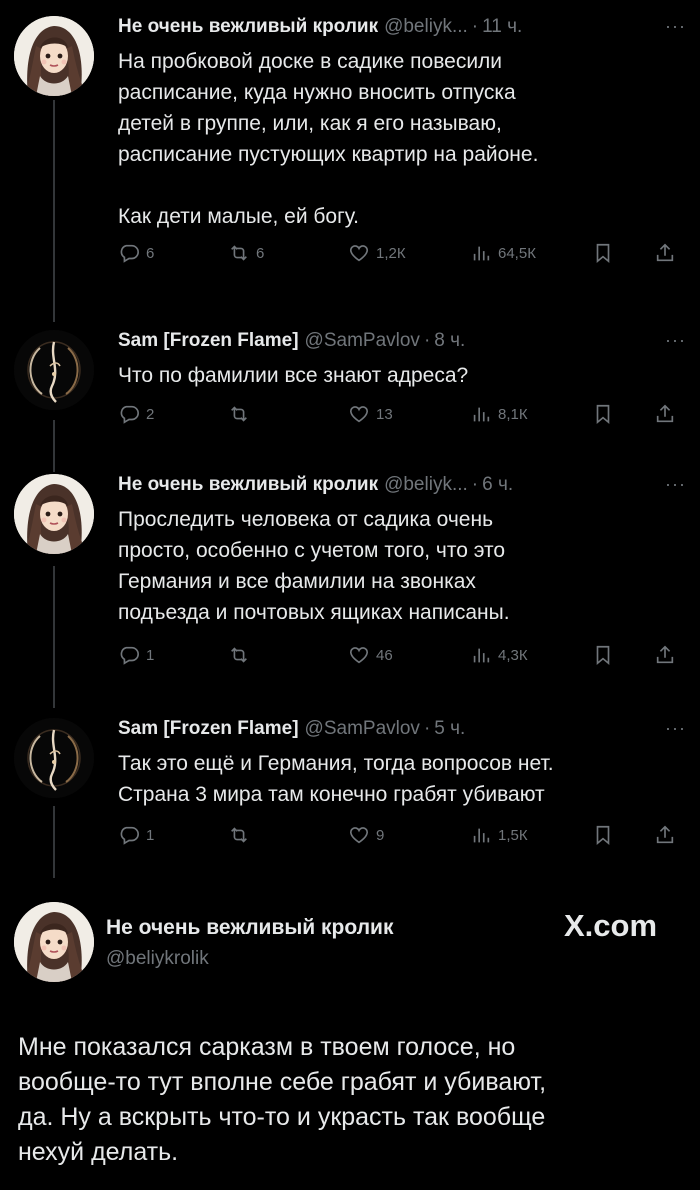 This screenshot has height=1190, width=700. Describe the element at coordinates (502, 27) in the screenshot. I see `timestamp: 11 ч.` at that location.